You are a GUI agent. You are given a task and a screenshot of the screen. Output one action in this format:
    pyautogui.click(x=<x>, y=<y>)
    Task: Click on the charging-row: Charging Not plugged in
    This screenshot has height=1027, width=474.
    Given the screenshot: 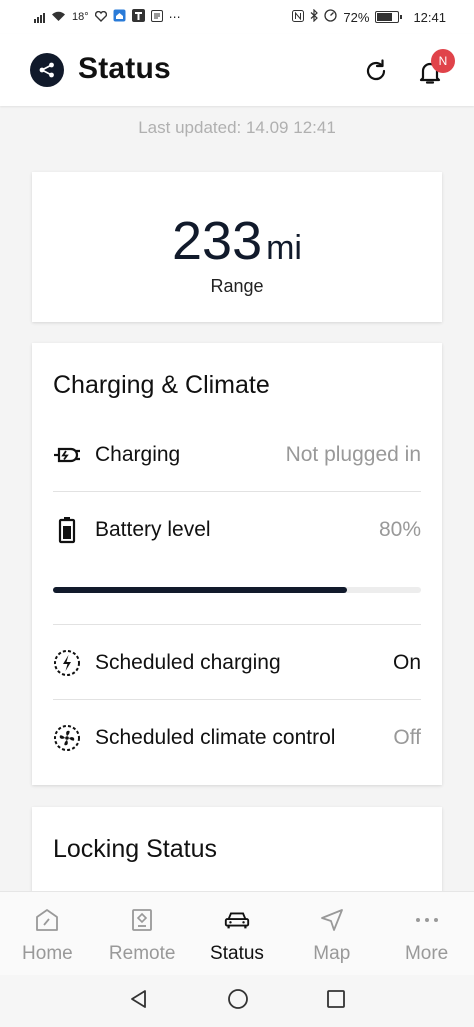 What is the action you would take?
    pyautogui.click(x=237, y=455)
    